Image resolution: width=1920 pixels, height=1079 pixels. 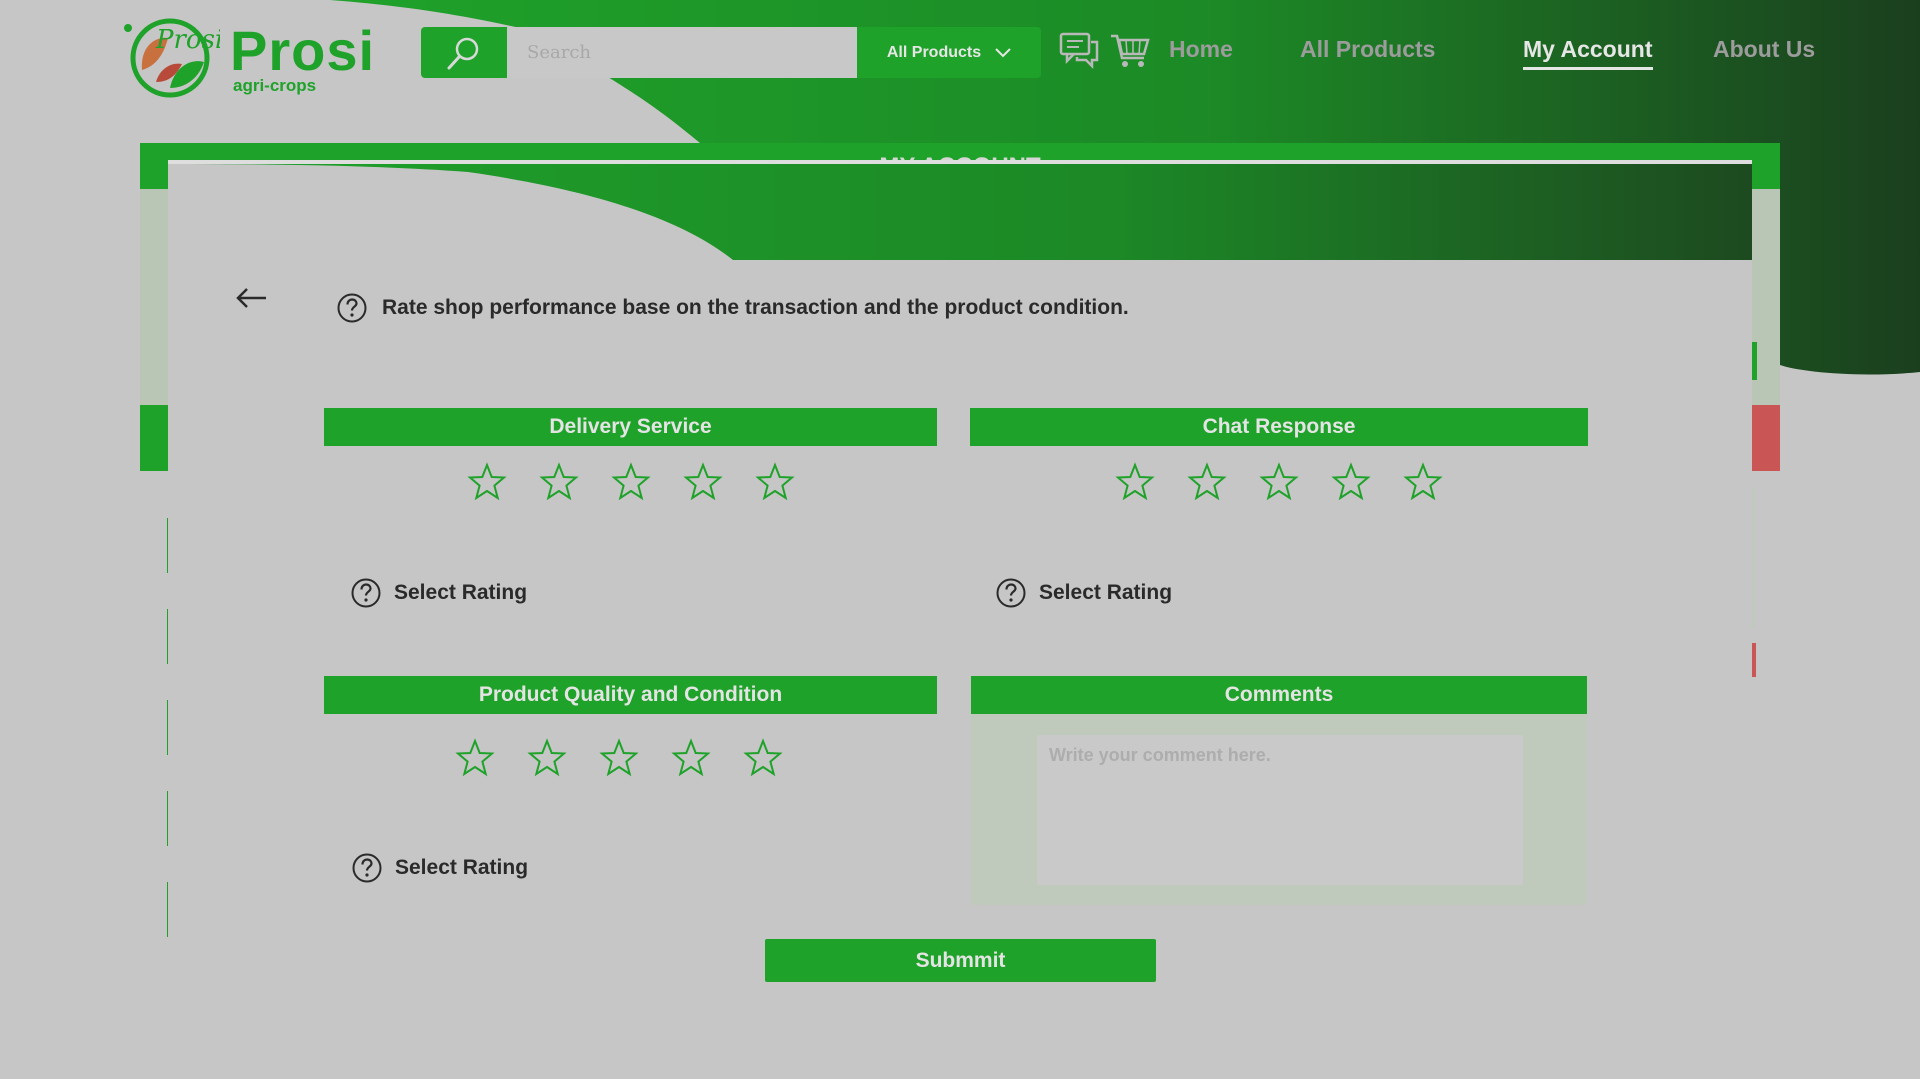 I want to click on background-indicator, so click(x=1754, y=361).